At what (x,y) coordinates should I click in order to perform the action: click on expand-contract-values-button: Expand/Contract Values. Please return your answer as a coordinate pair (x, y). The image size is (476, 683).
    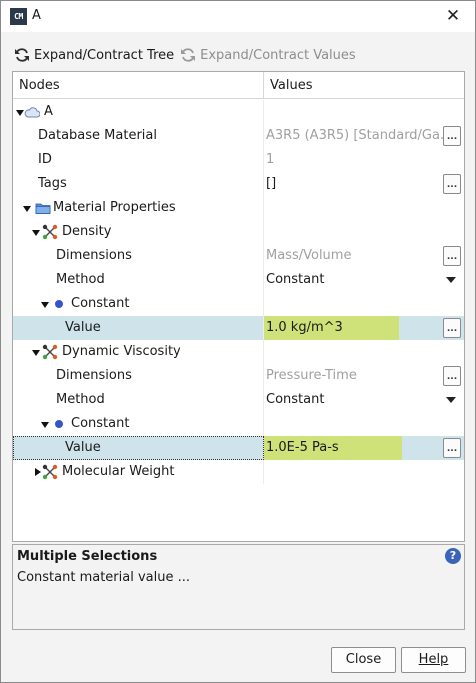
    Looking at the image, I should click on (268, 55).